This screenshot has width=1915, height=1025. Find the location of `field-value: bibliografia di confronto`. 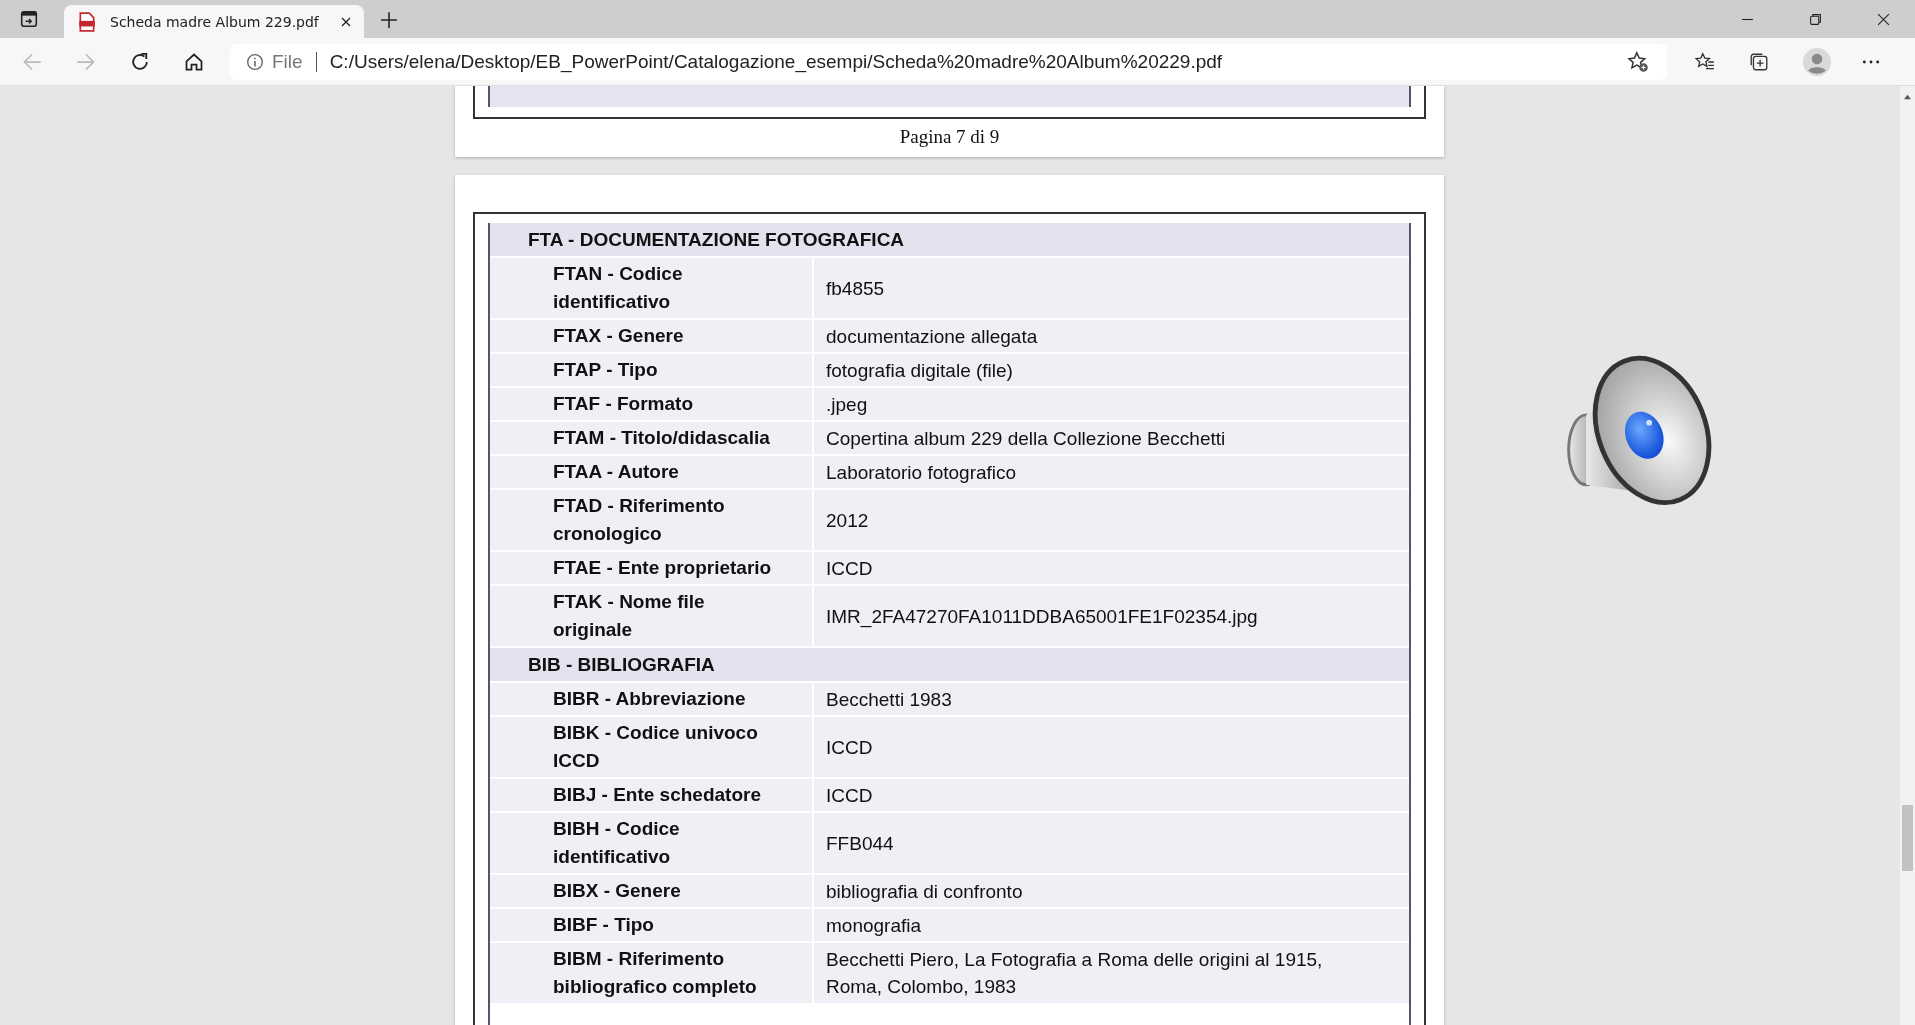

field-value: bibliografia di confronto is located at coordinates (924, 891).